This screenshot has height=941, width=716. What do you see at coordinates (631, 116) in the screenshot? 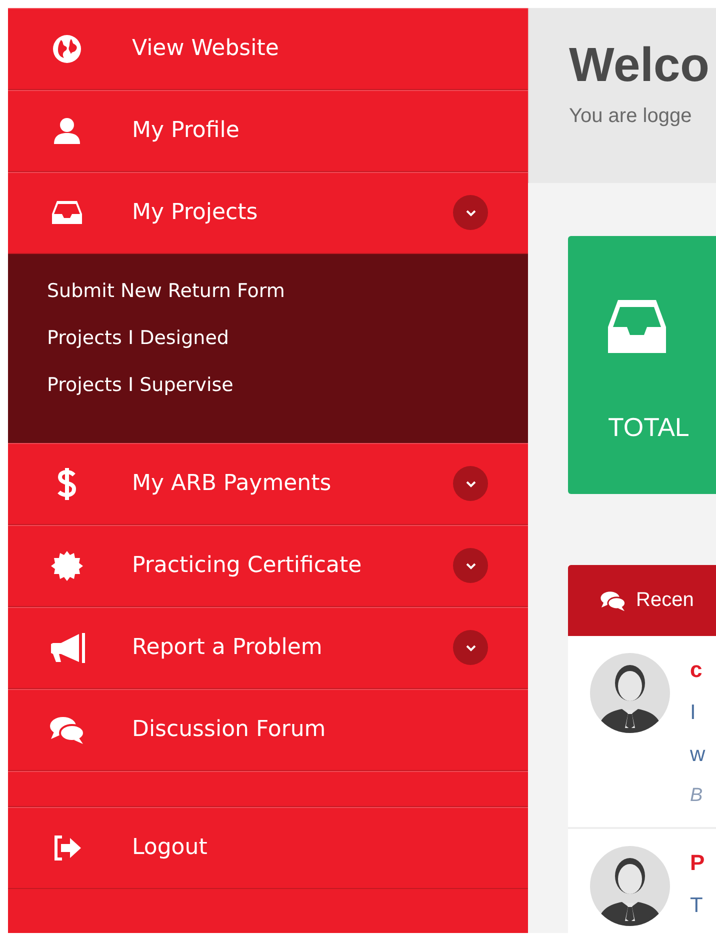
I see `page-subtitle: You are logge` at bounding box center [631, 116].